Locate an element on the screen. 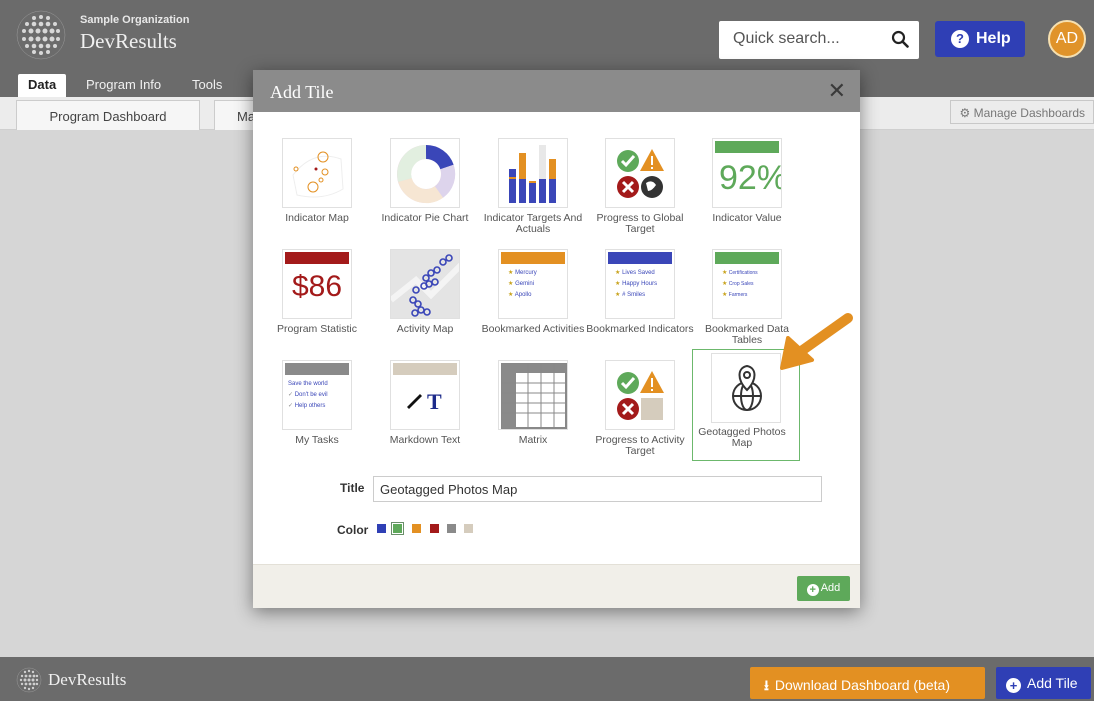 The height and width of the screenshot is (701, 1094). bookmark-item: # Smiles is located at coordinates (634, 295).